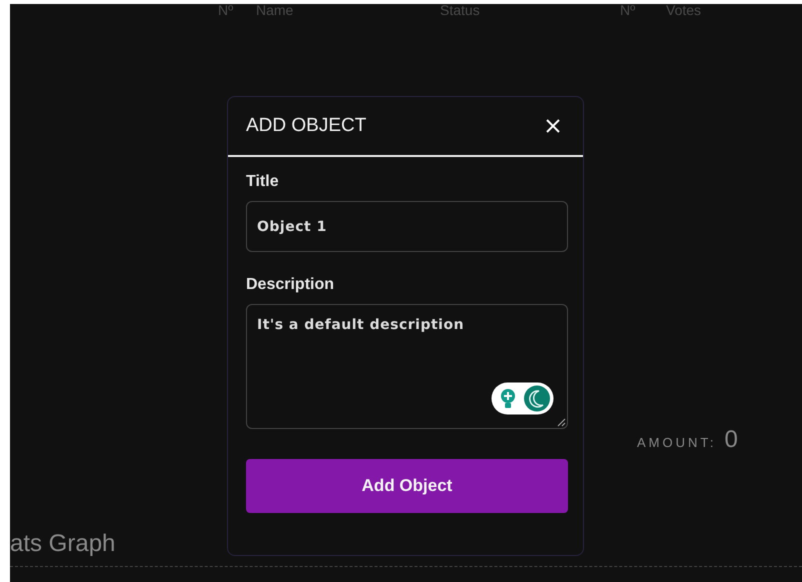  I want to click on column-header: Name, so click(275, 11).